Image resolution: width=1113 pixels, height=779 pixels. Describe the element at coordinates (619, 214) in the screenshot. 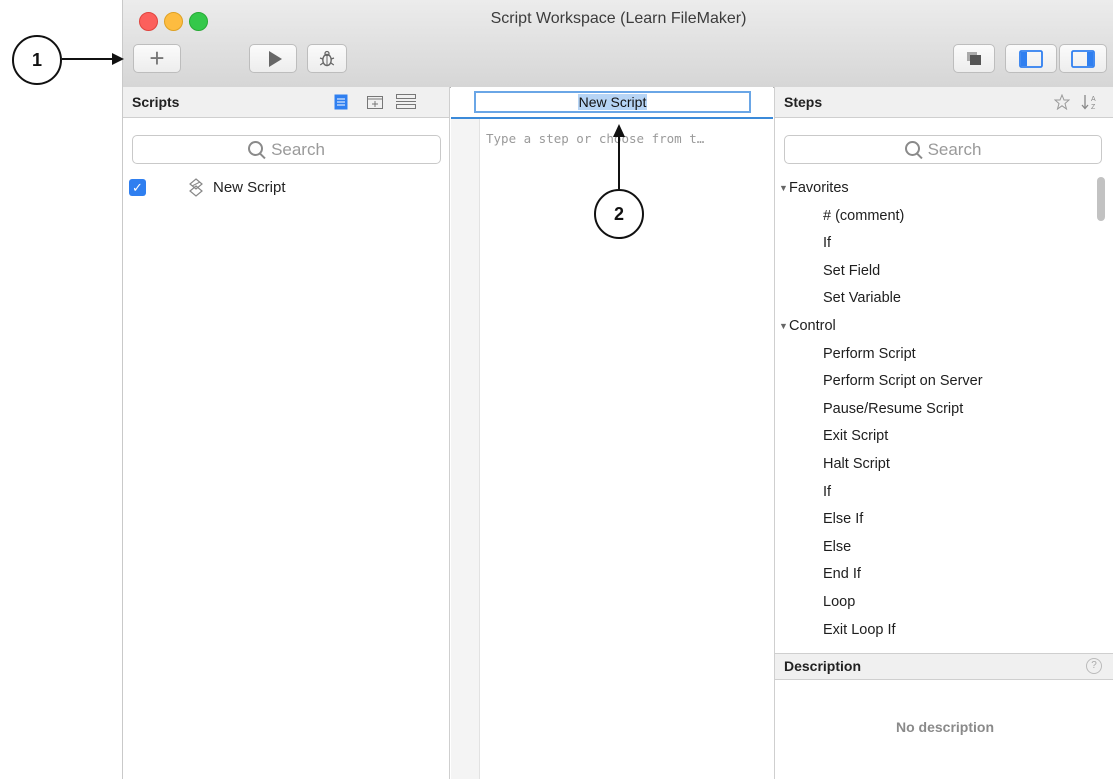

I see `callout-2: 2` at that location.